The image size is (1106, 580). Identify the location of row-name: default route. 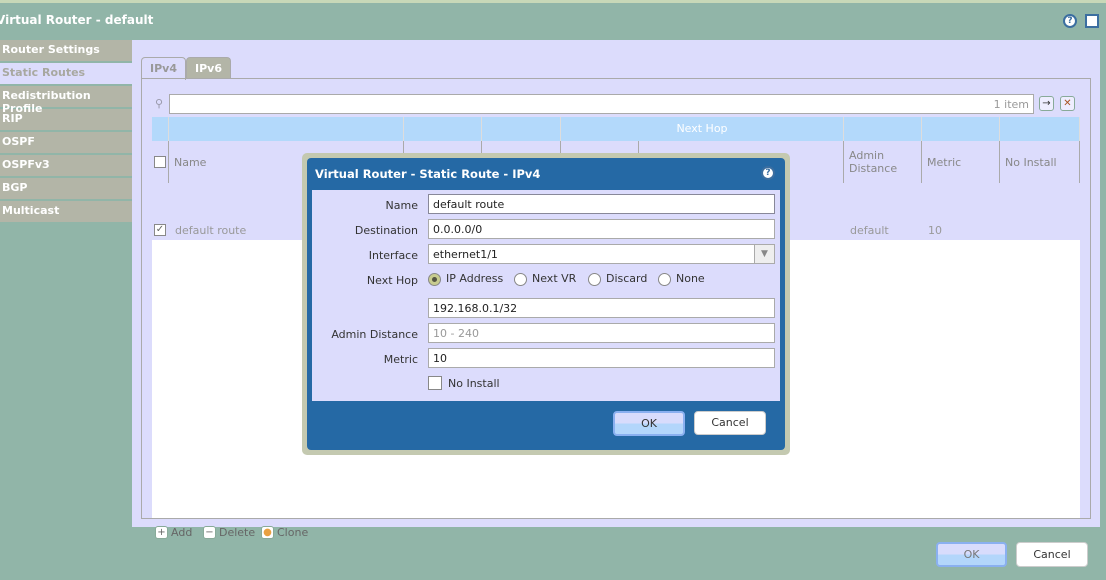
(210, 230).